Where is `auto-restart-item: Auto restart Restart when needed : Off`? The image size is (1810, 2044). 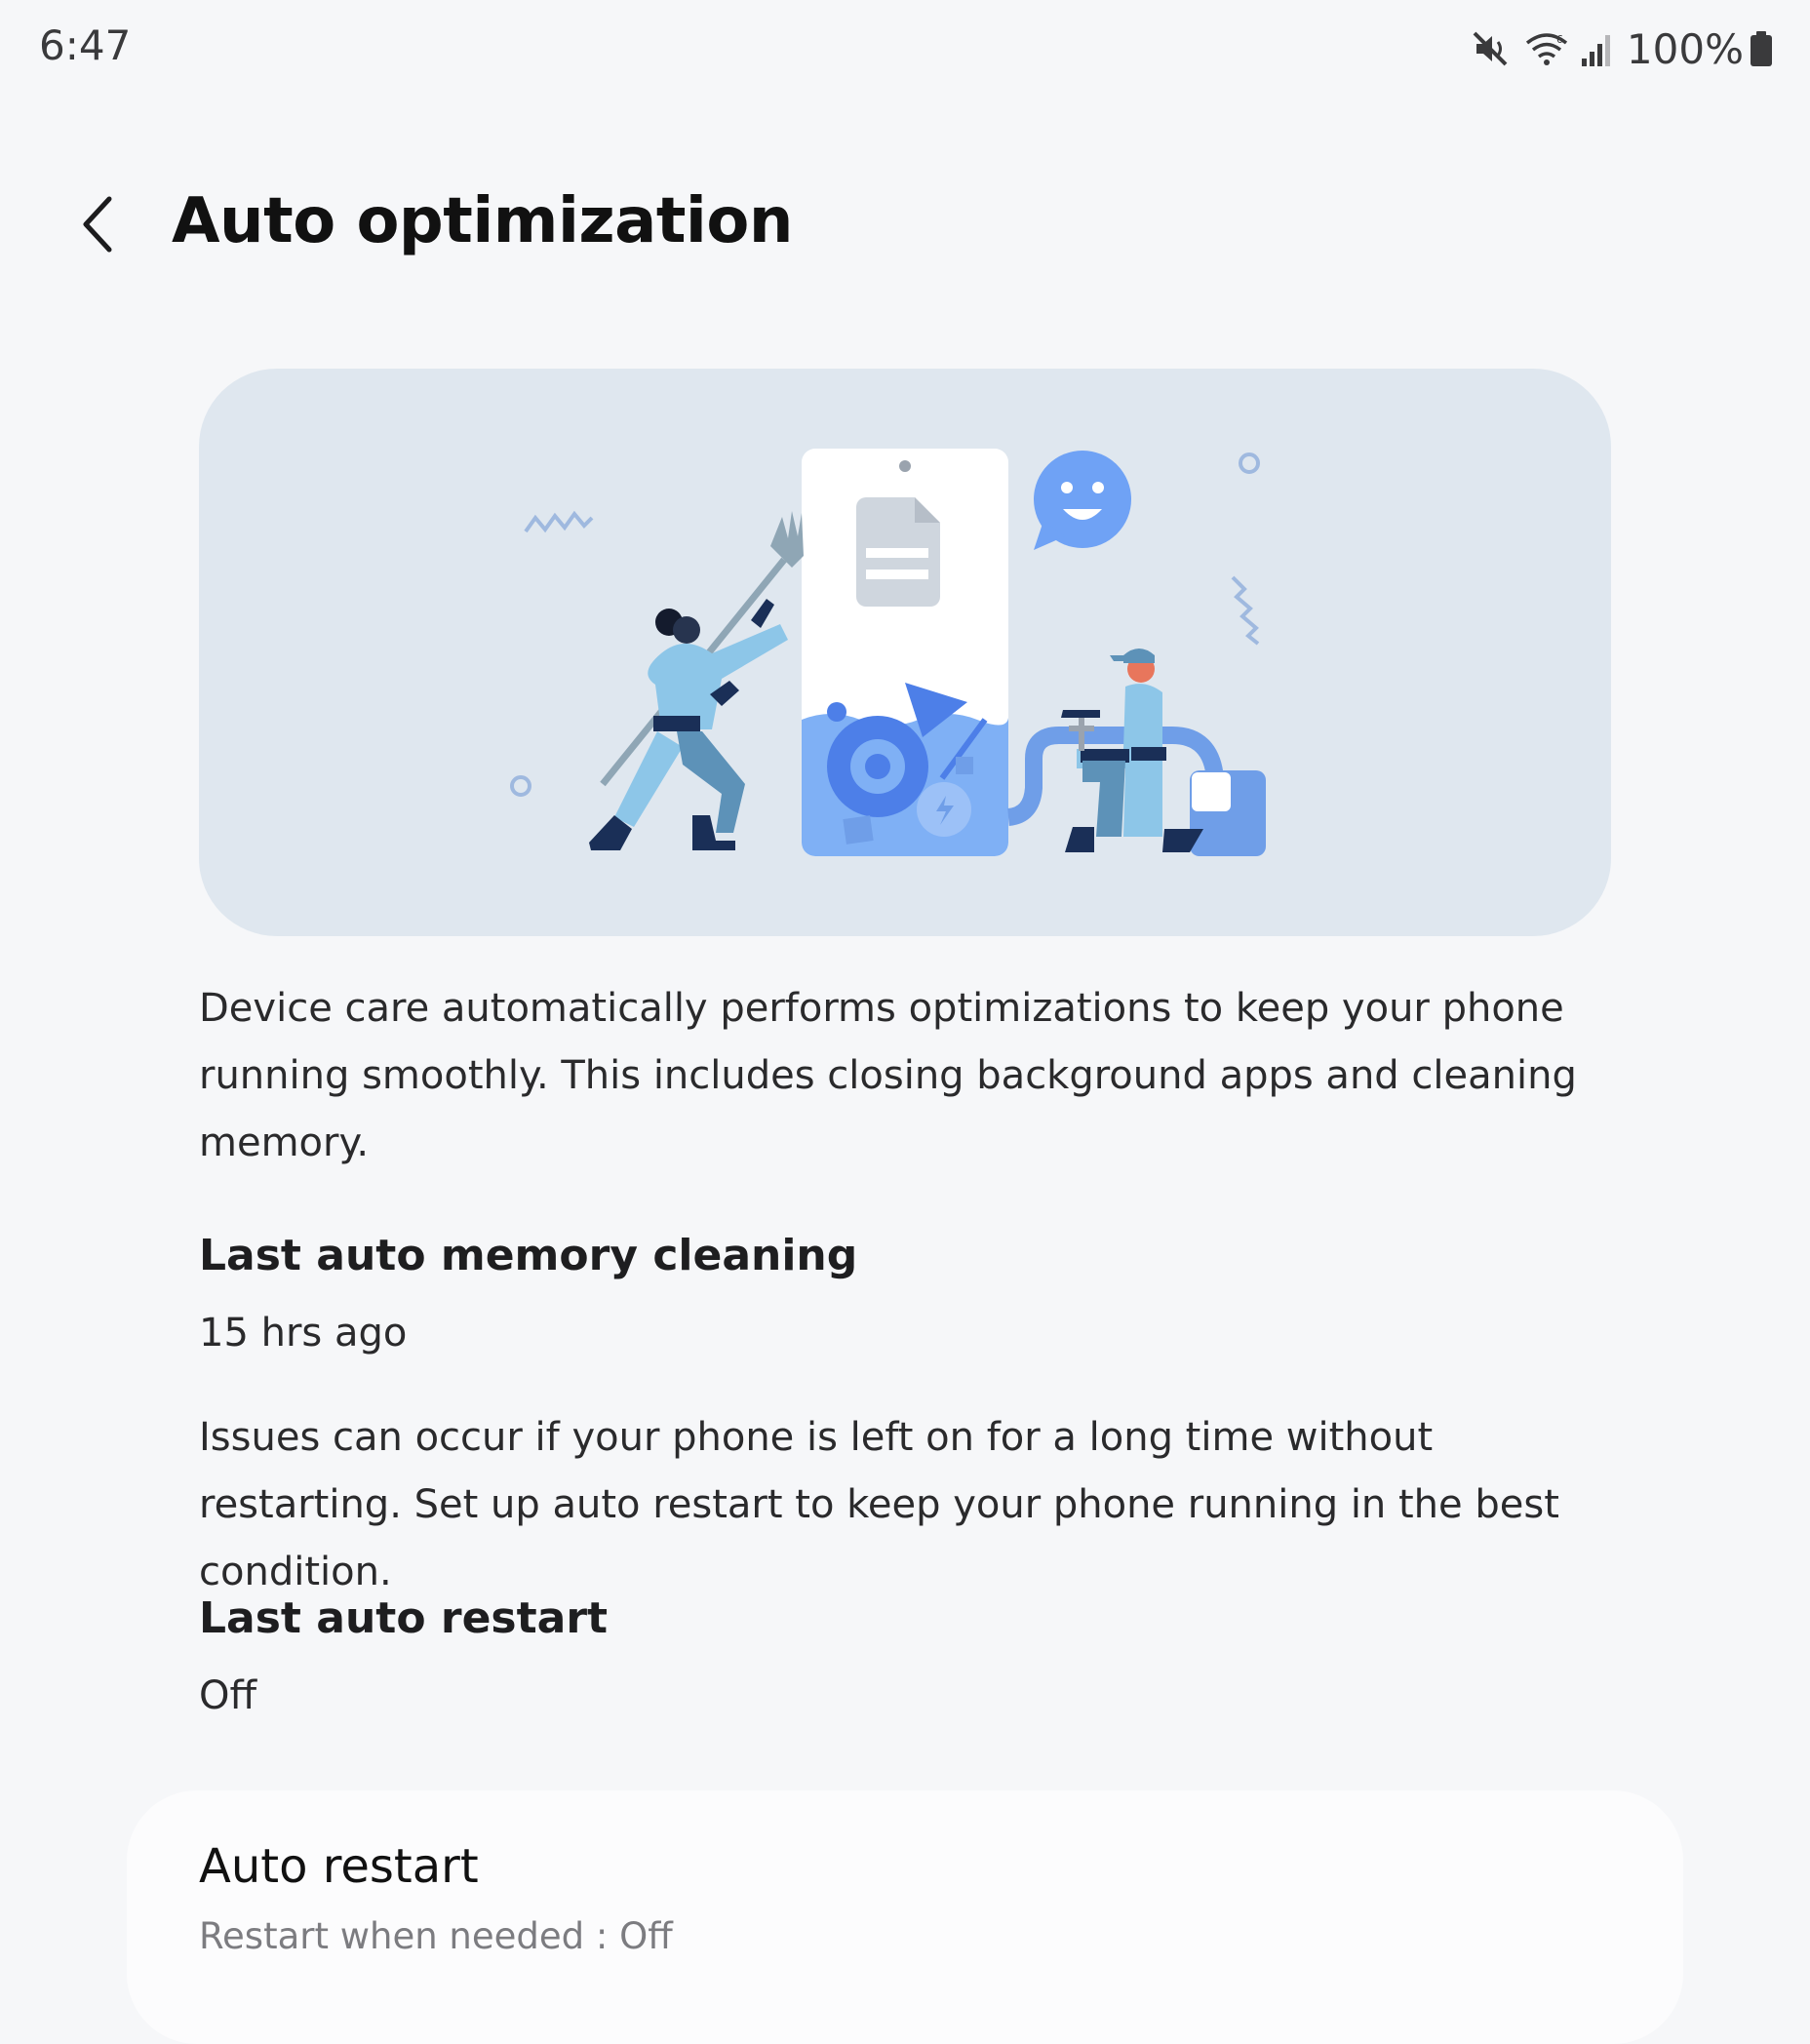
auto-restart-item: Auto restart Restart when needed : Off is located at coordinates (905, 1917).